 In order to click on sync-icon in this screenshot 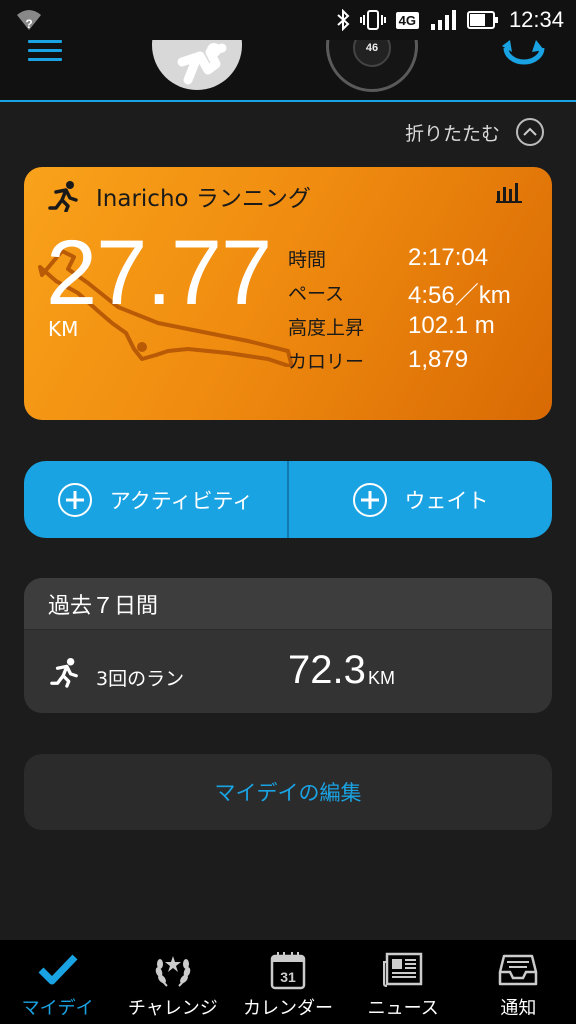, I will do `click(524, 55)`.